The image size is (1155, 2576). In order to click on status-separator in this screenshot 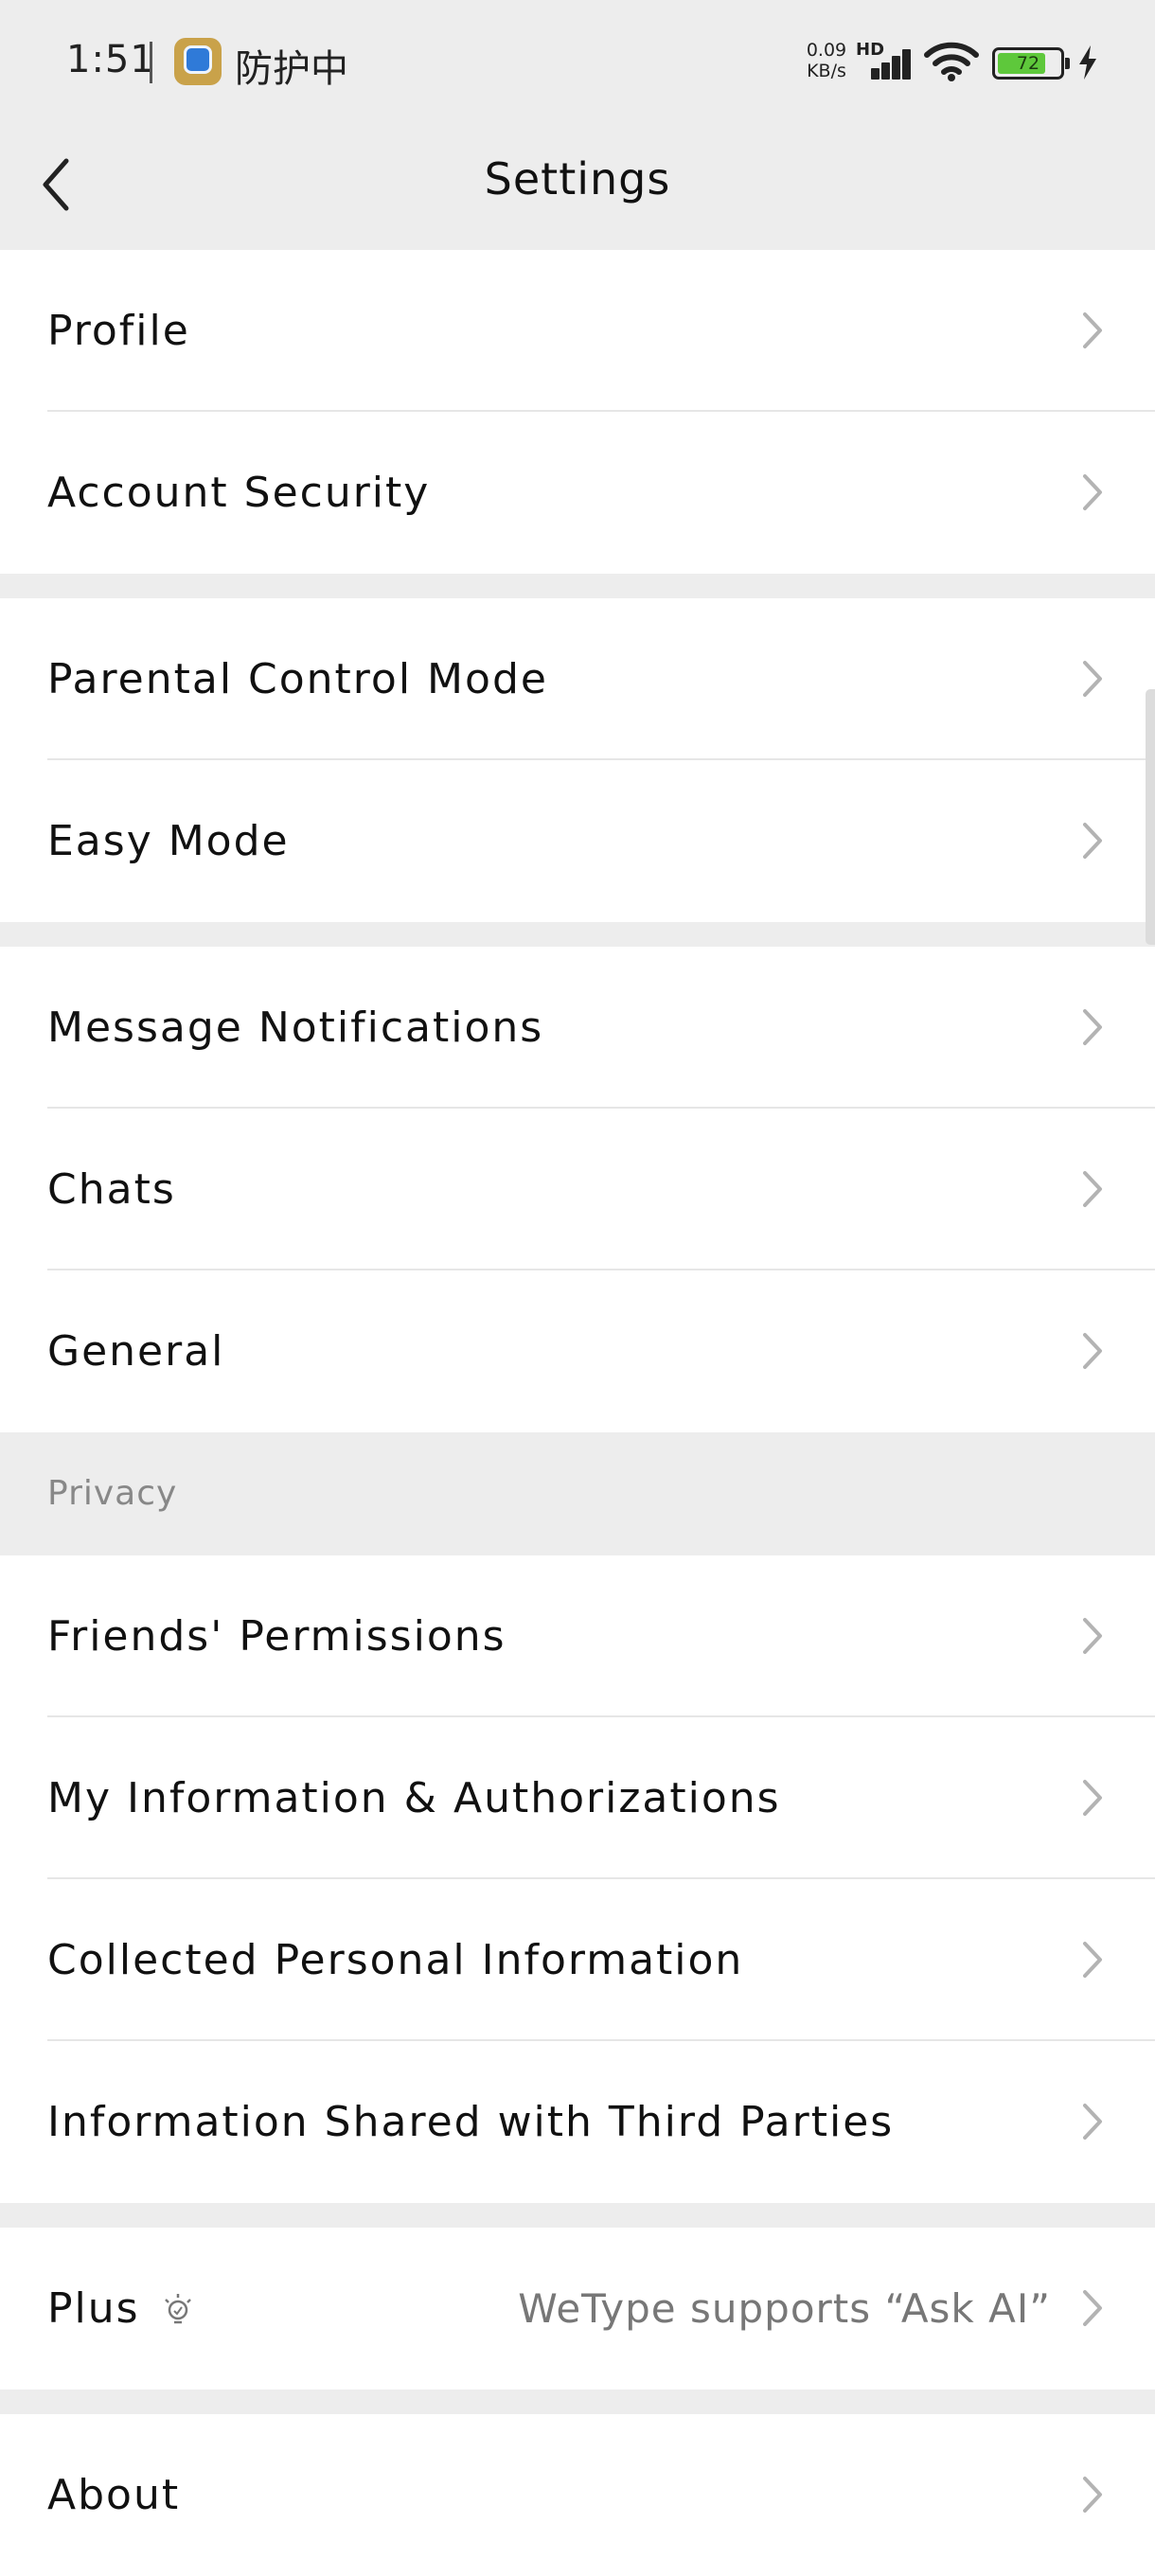, I will do `click(151, 62)`.